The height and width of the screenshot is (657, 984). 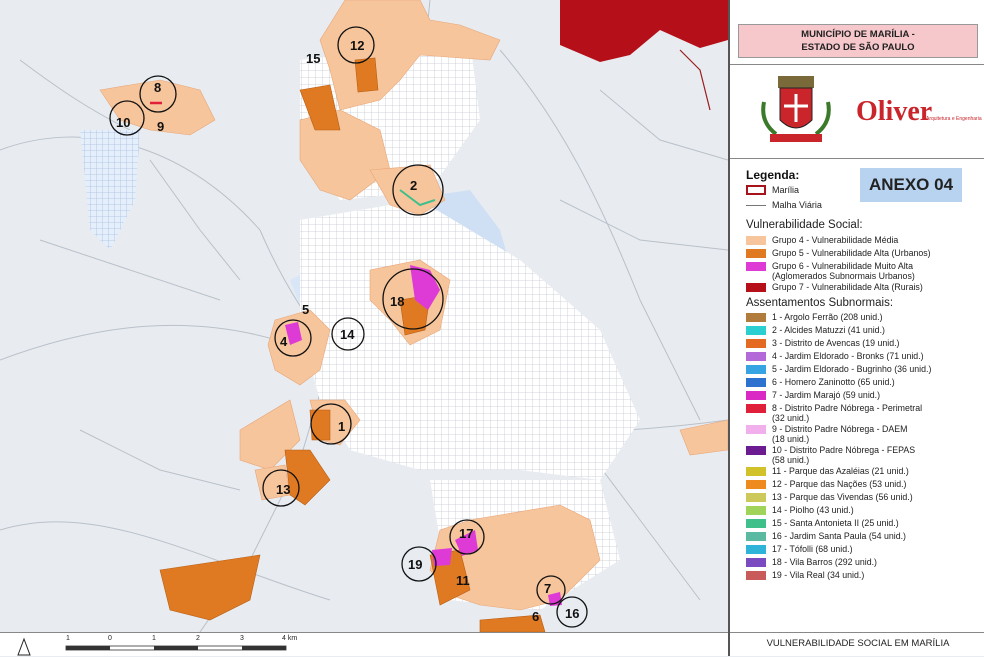 What do you see at coordinates (397, 301) in the screenshot?
I see `label-18: 18` at bounding box center [397, 301].